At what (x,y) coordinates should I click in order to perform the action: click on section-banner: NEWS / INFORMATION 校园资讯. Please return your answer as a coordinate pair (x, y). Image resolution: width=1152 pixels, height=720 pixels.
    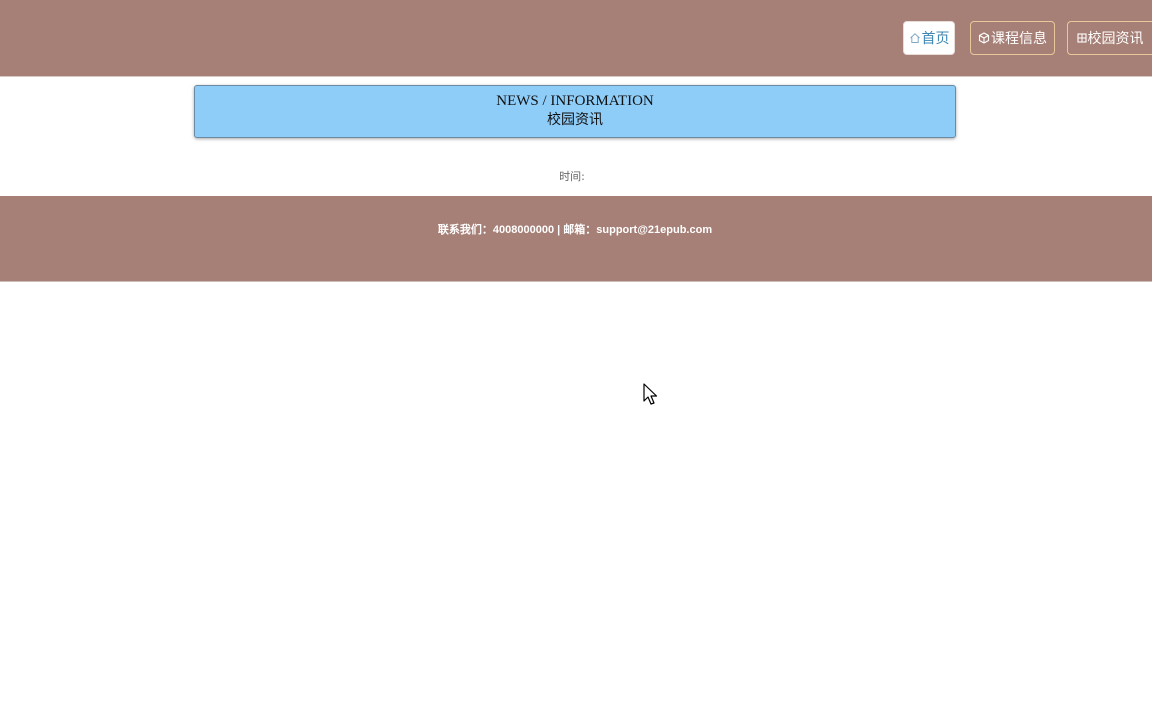
    Looking at the image, I should click on (575, 111).